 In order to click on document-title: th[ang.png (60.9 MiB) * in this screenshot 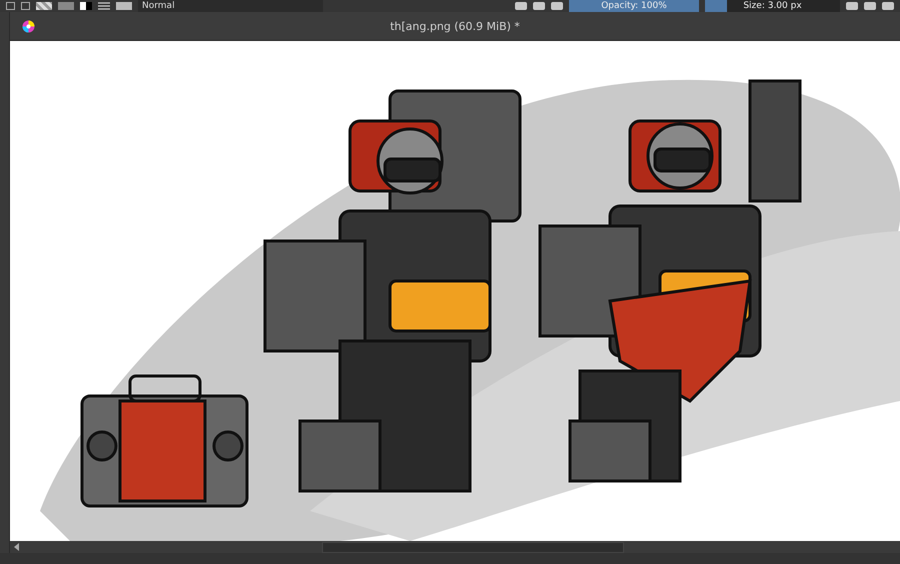, I will do `click(455, 26)`.